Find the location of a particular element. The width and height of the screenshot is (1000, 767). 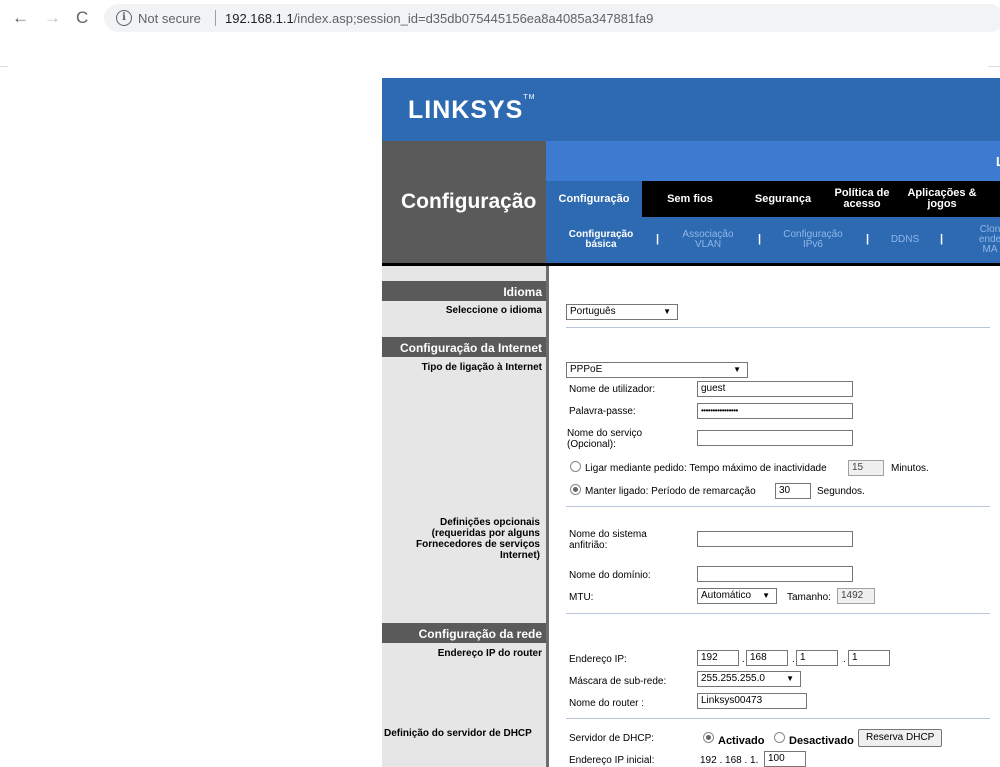

start-ip-last-octet-input: 100 is located at coordinates (785, 759).